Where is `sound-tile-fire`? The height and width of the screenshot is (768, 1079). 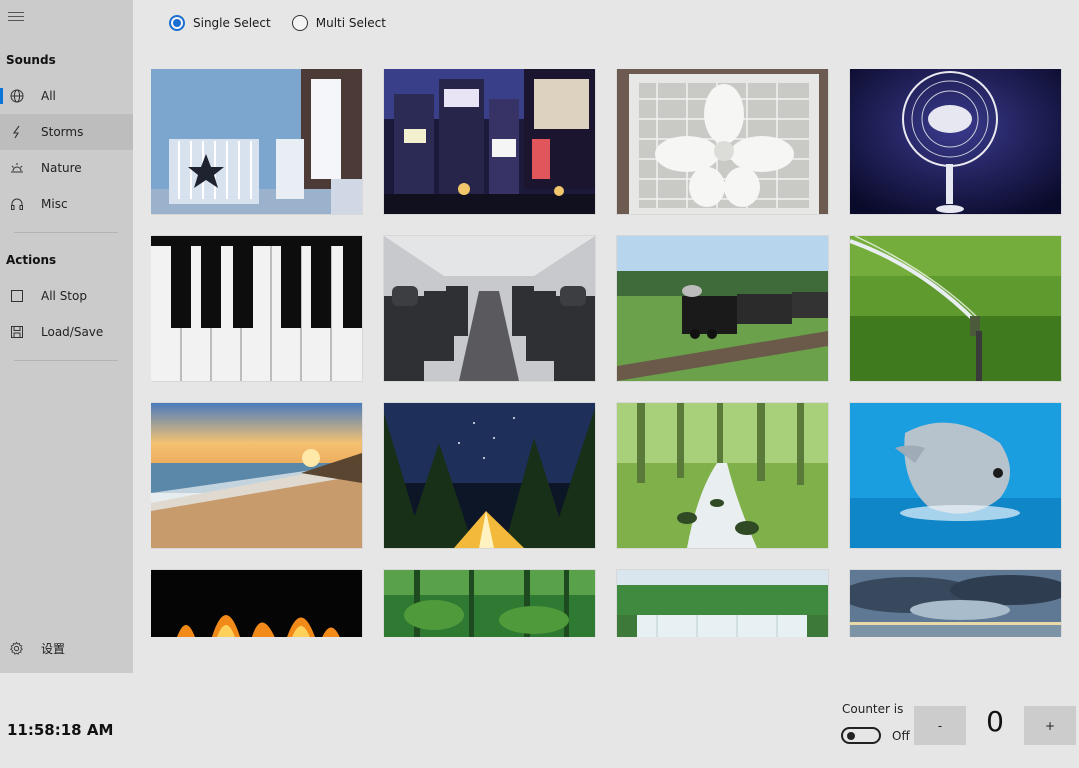 sound-tile-fire is located at coordinates (256, 603).